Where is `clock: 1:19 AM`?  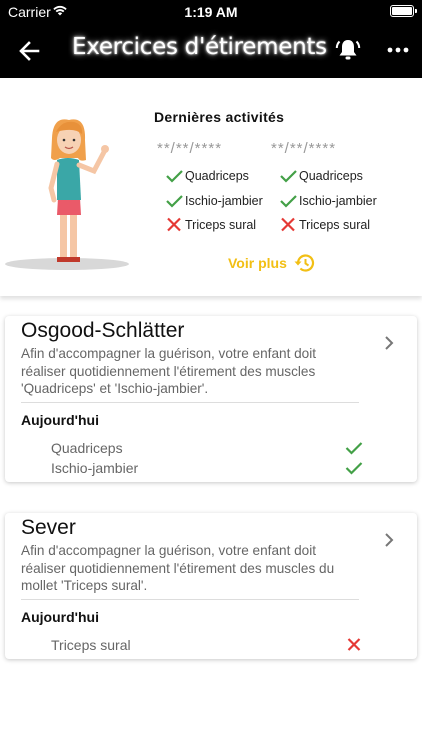 clock: 1:19 AM is located at coordinates (211, 12).